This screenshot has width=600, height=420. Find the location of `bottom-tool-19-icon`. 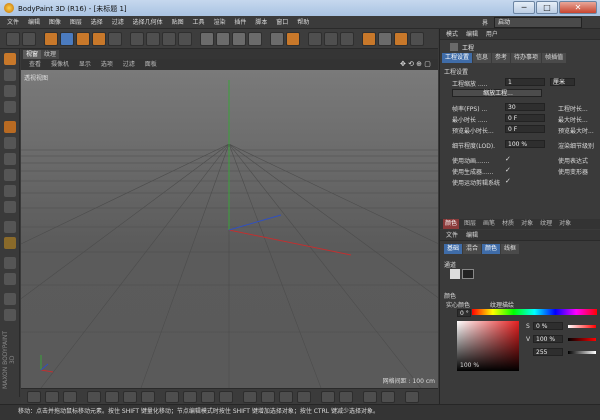

bottom-tool-19-icon is located at coordinates (388, 397).